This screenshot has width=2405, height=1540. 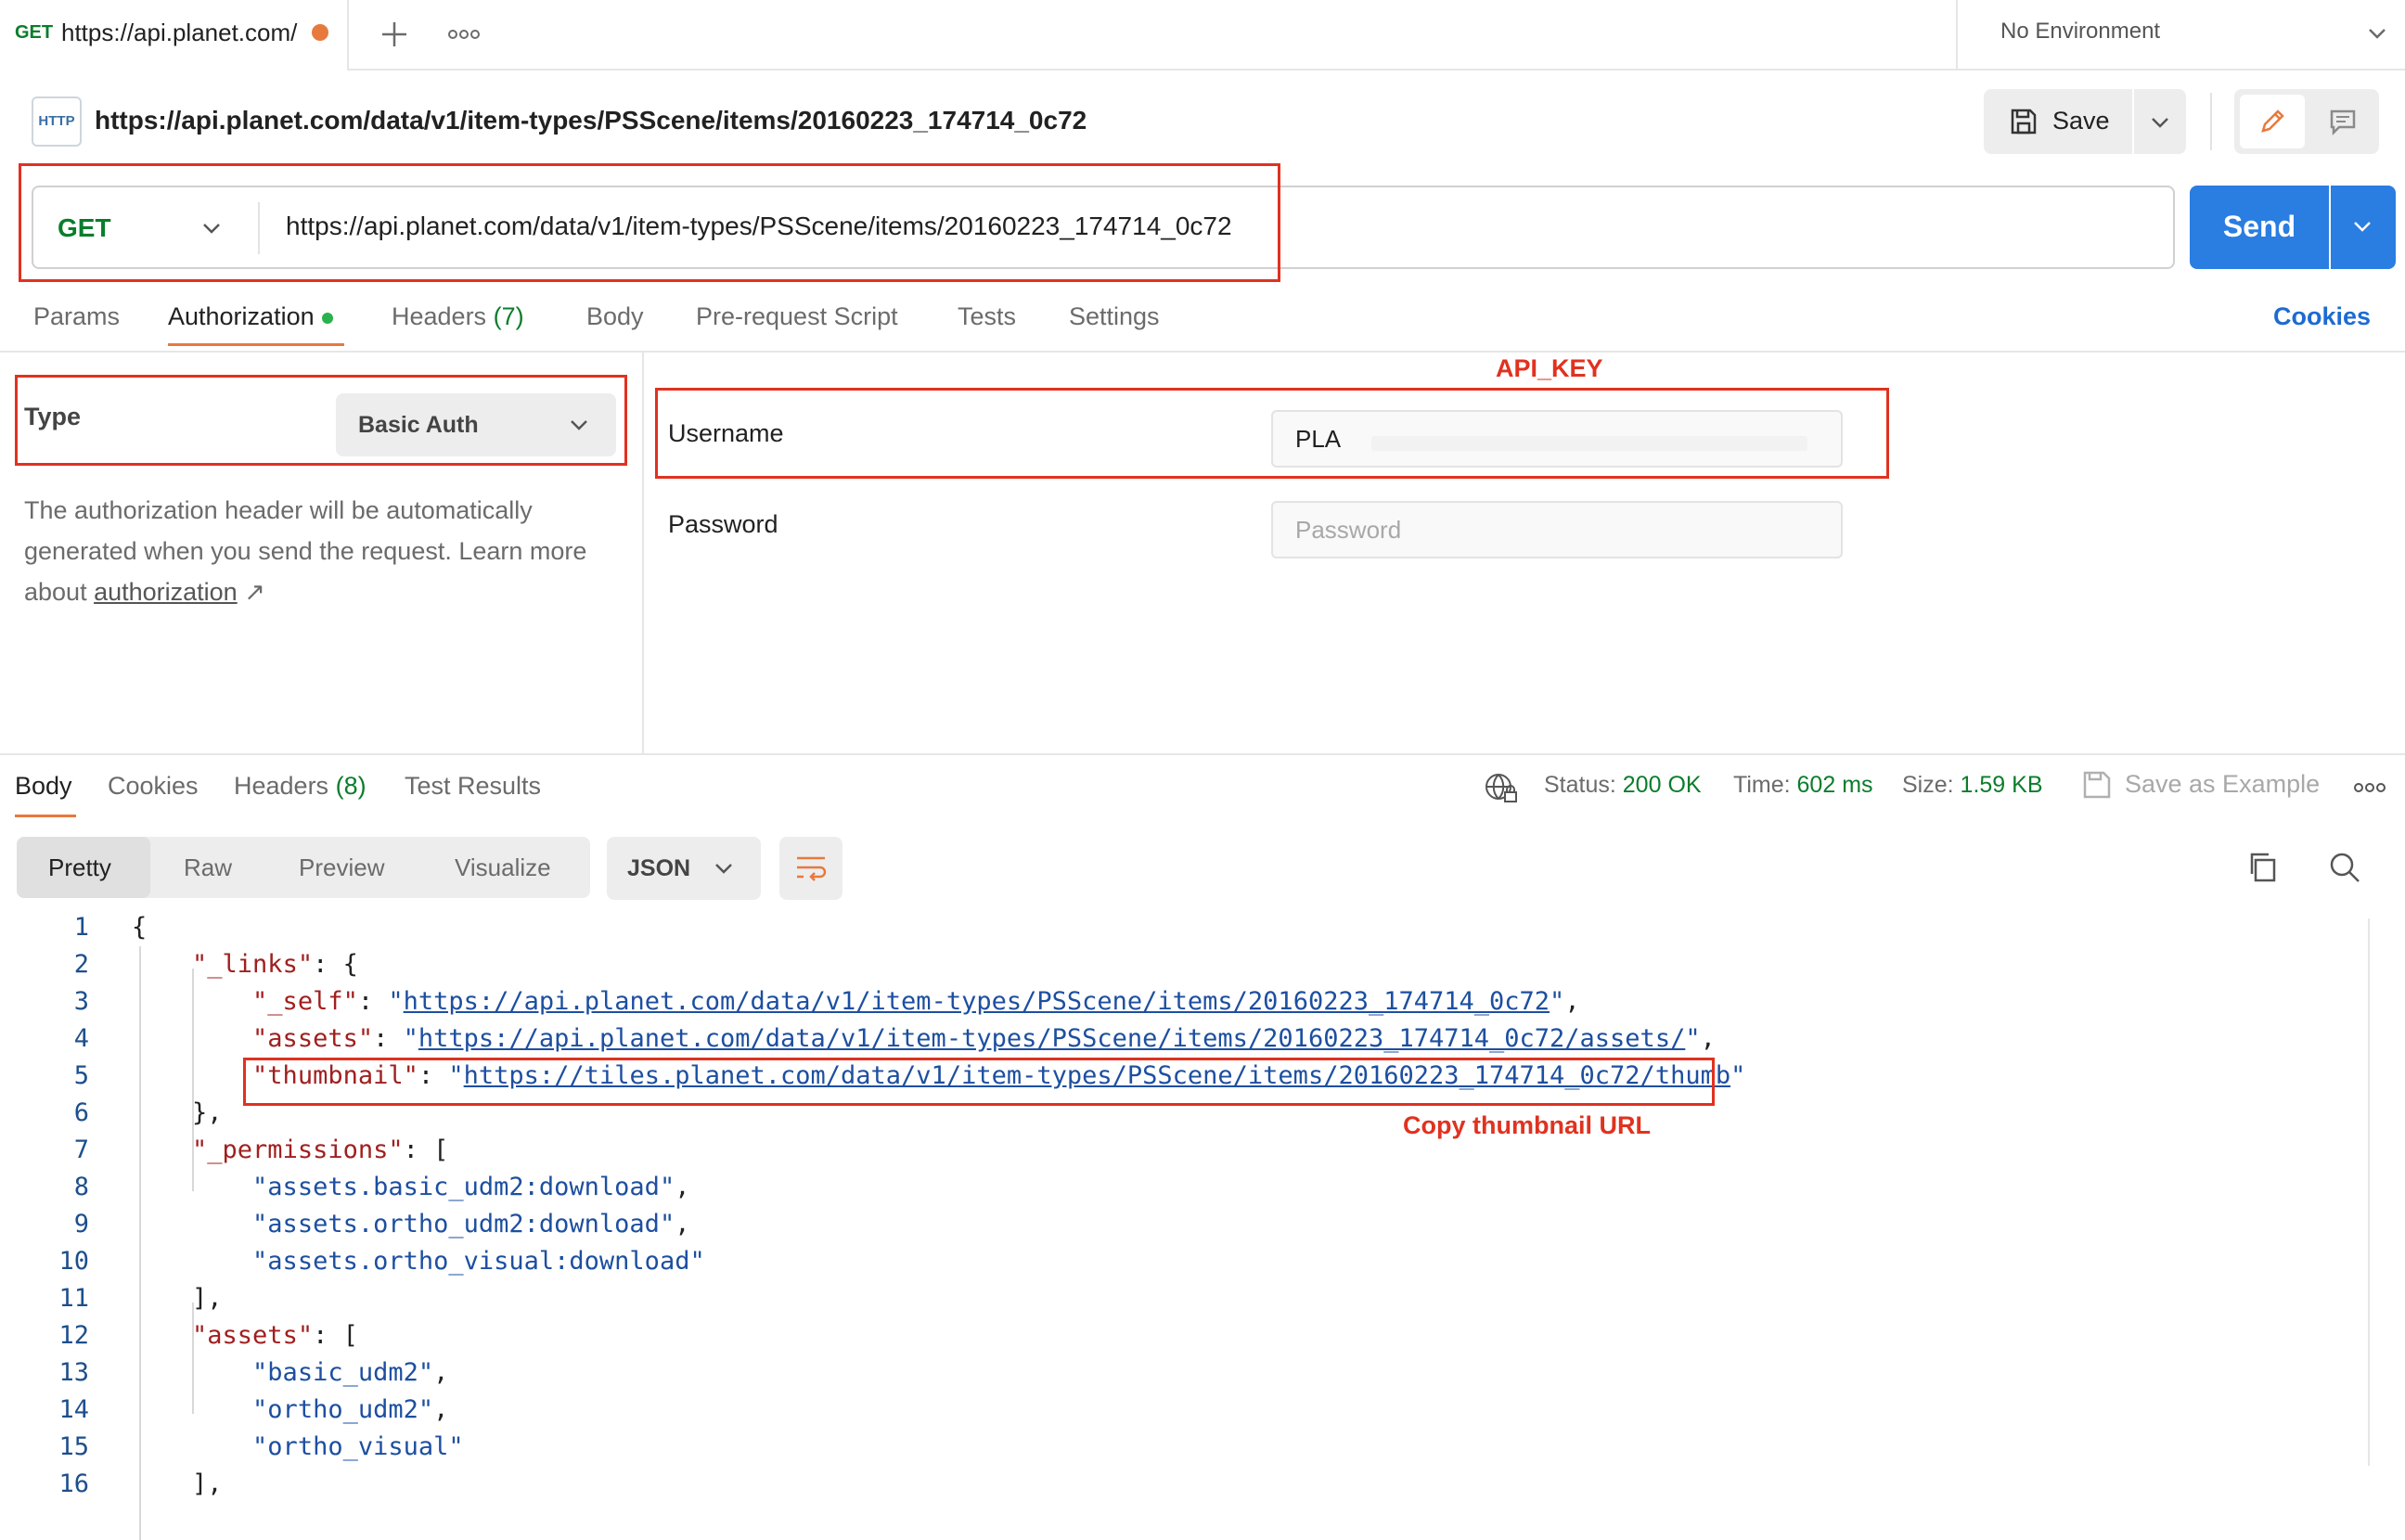 What do you see at coordinates (2180, 35) in the screenshot?
I see `environment-selector: No Environment` at bounding box center [2180, 35].